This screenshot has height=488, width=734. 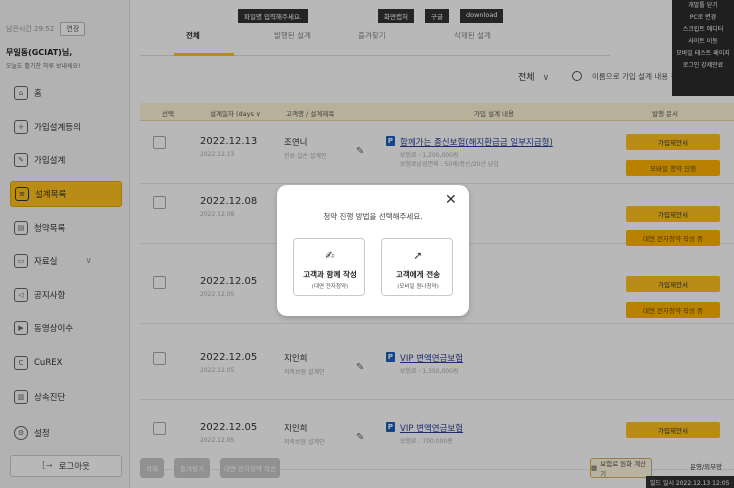 I want to click on option-sub: (모바일 원나청약), so click(x=418, y=287).